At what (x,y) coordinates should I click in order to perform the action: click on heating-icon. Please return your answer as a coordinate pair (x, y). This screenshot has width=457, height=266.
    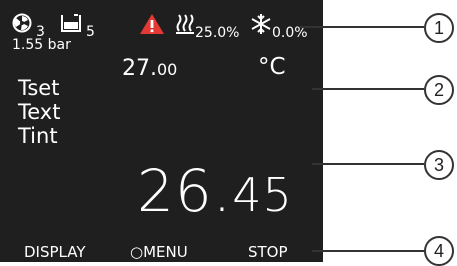
    Looking at the image, I should click on (185, 24).